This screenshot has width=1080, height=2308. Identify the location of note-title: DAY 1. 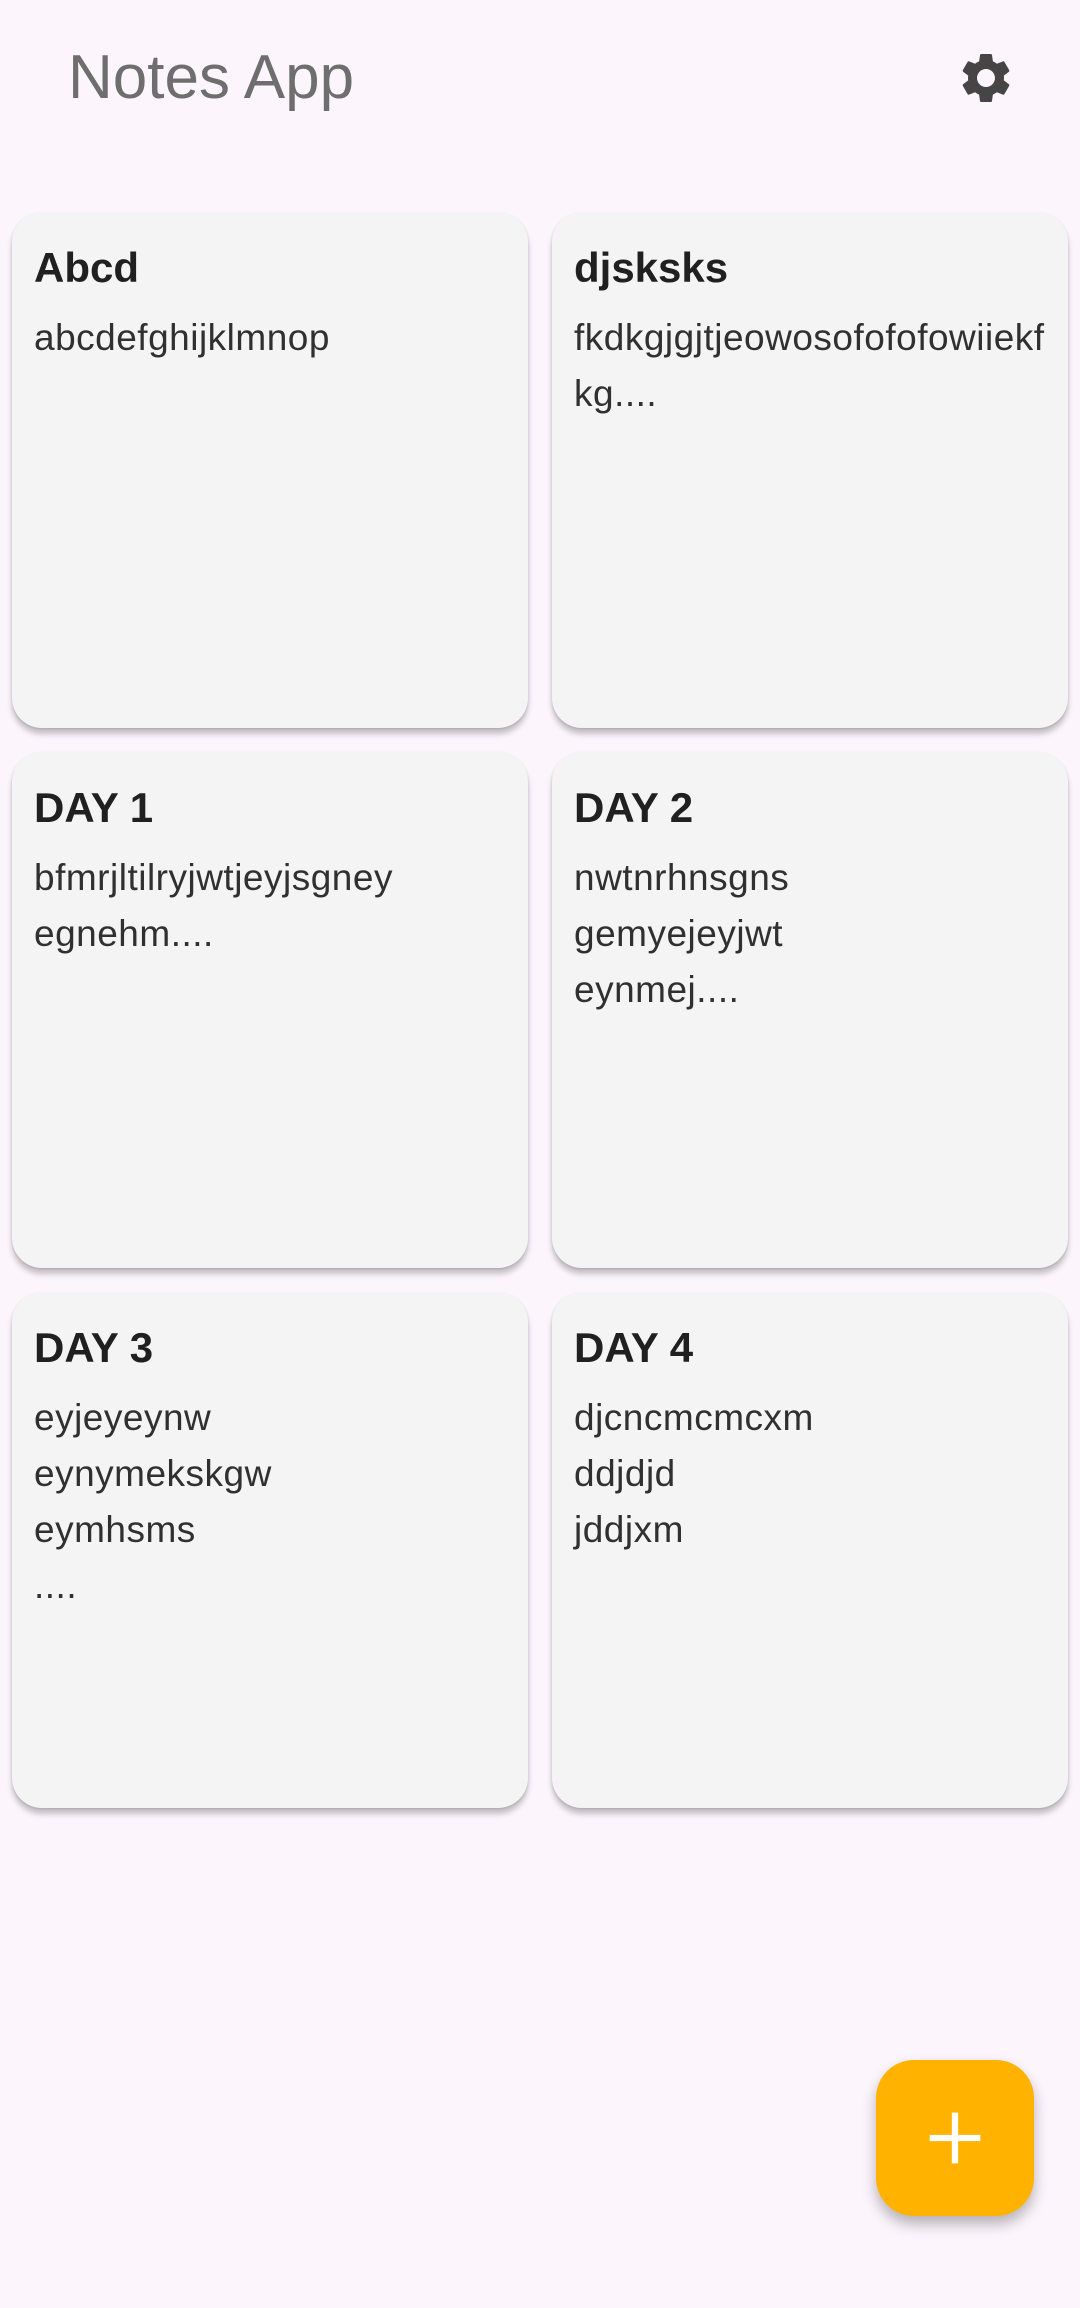
(94, 807).